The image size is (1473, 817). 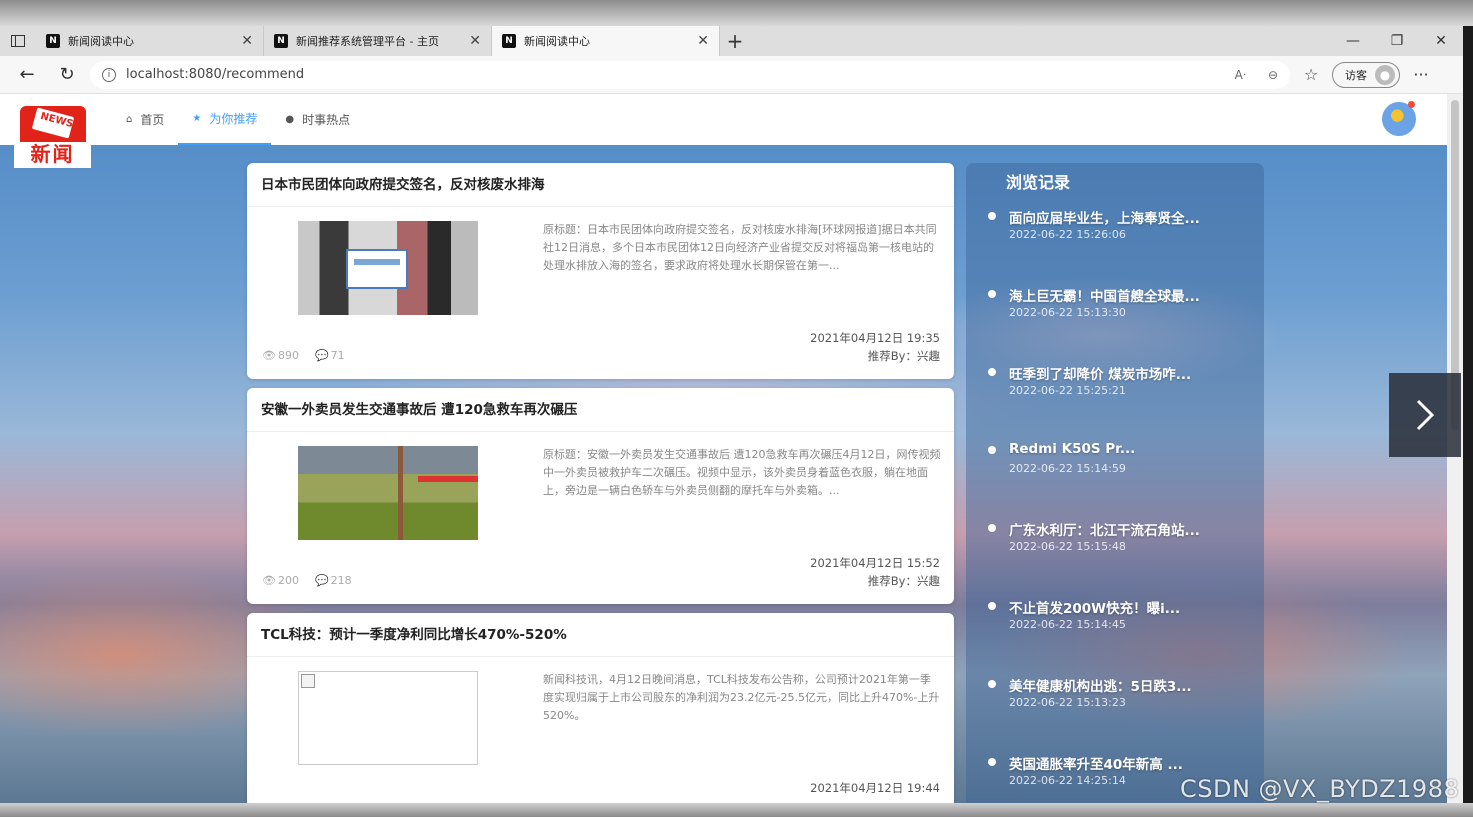 I want to click on window-top-edge, so click(x=731, y=13).